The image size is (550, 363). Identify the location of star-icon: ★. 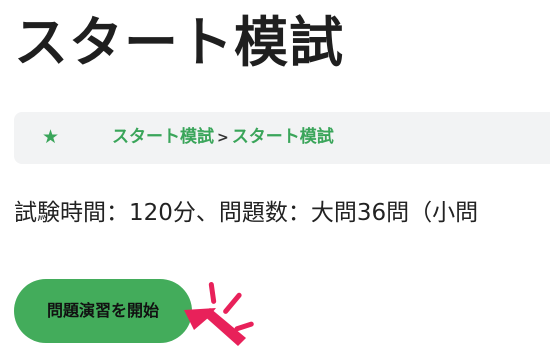
(51, 137).